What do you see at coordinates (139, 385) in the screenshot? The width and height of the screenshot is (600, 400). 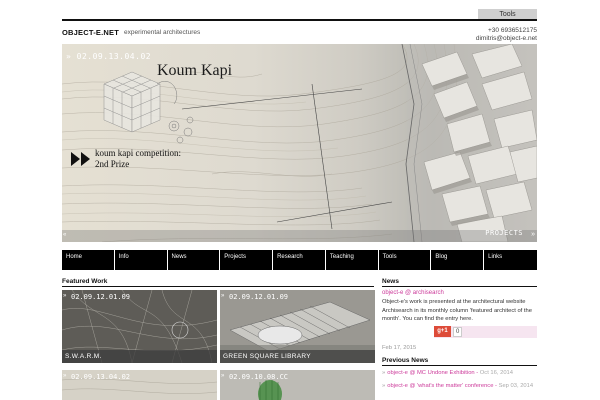 I see `featured-card-koum-kapi: » 02.09.13.04.02` at bounding box center [139, 385].